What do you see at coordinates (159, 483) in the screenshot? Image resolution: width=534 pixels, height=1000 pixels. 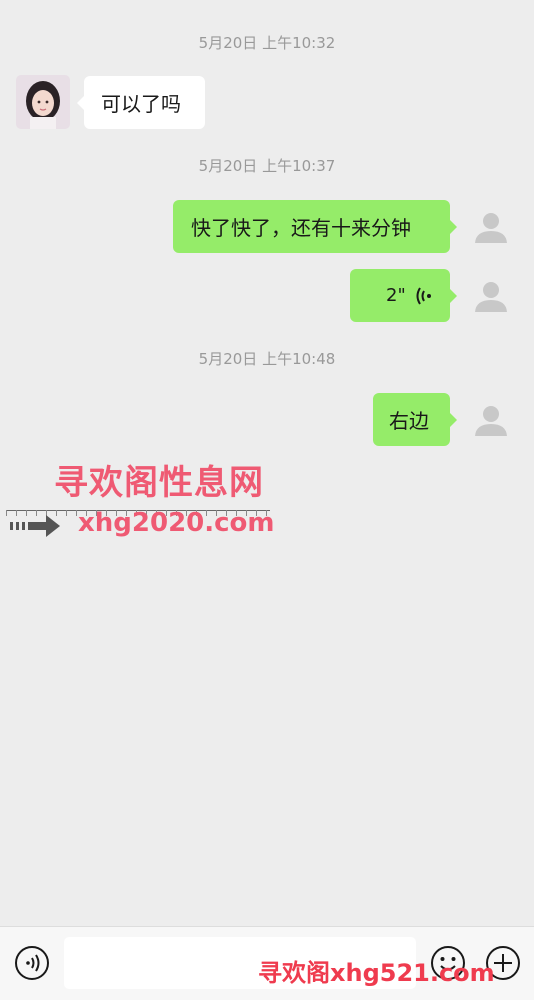 I see `watermark-title: 寻欢阁性息网` at bounding box center [159, 483].